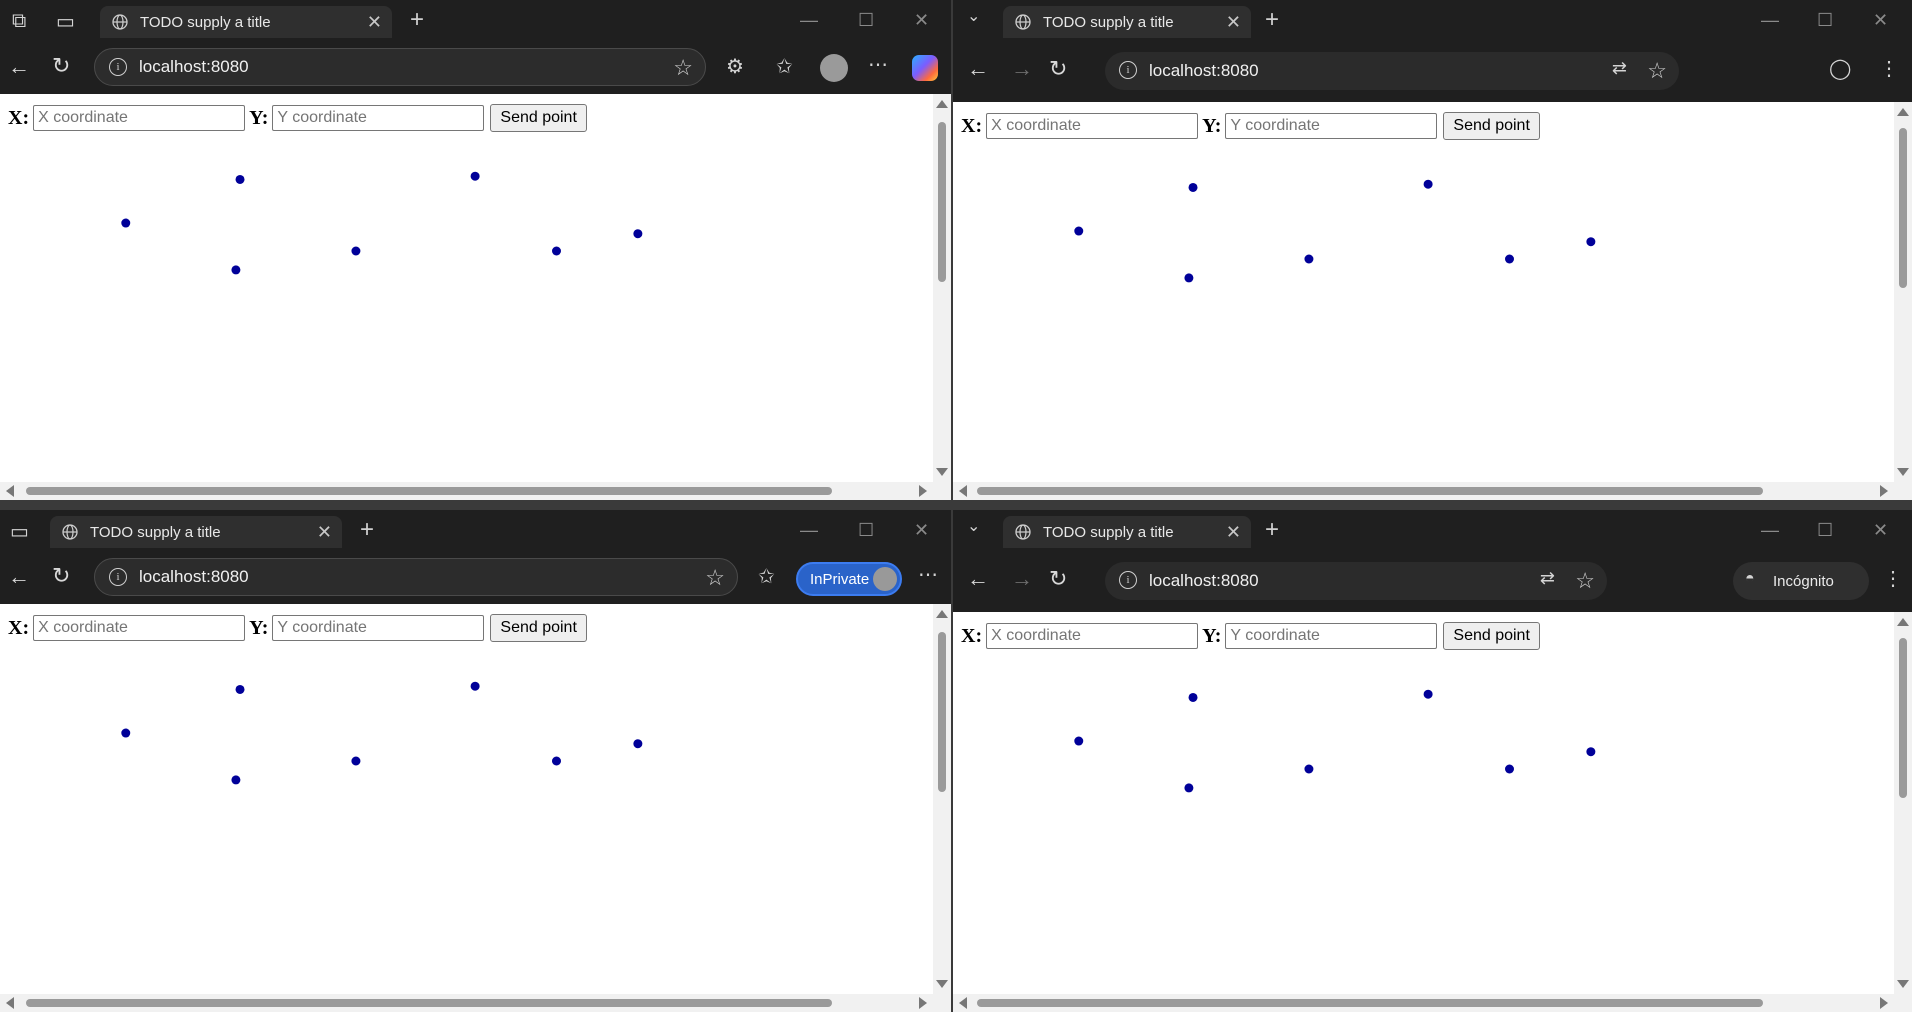 The width and height of the screenshot is (1912, 1012). I want to click on profile-icon: ◯, so click(1840, 68).